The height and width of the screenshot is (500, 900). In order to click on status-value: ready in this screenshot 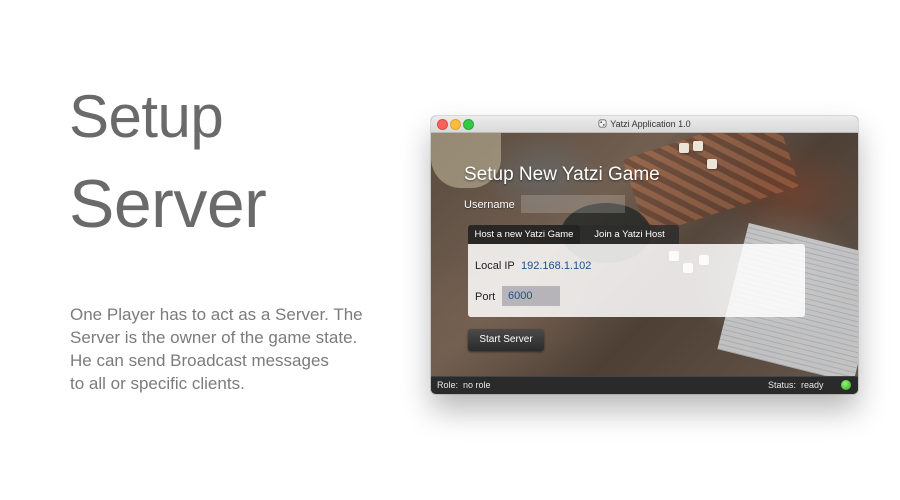, I will do `click(812, 385)`.